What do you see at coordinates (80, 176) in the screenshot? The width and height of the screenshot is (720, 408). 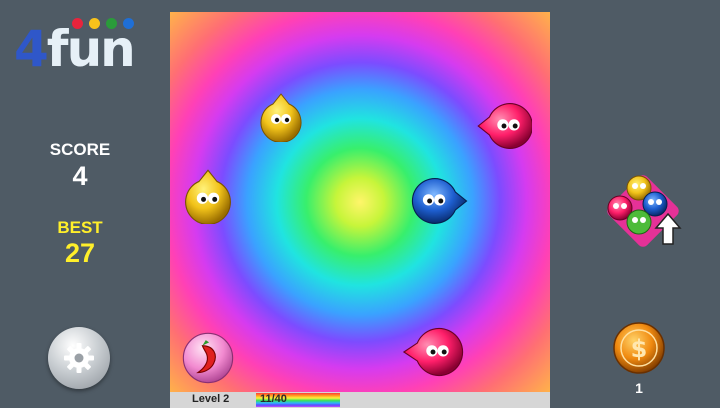 I see `score-value: 4` at bounding box center [80, 176].